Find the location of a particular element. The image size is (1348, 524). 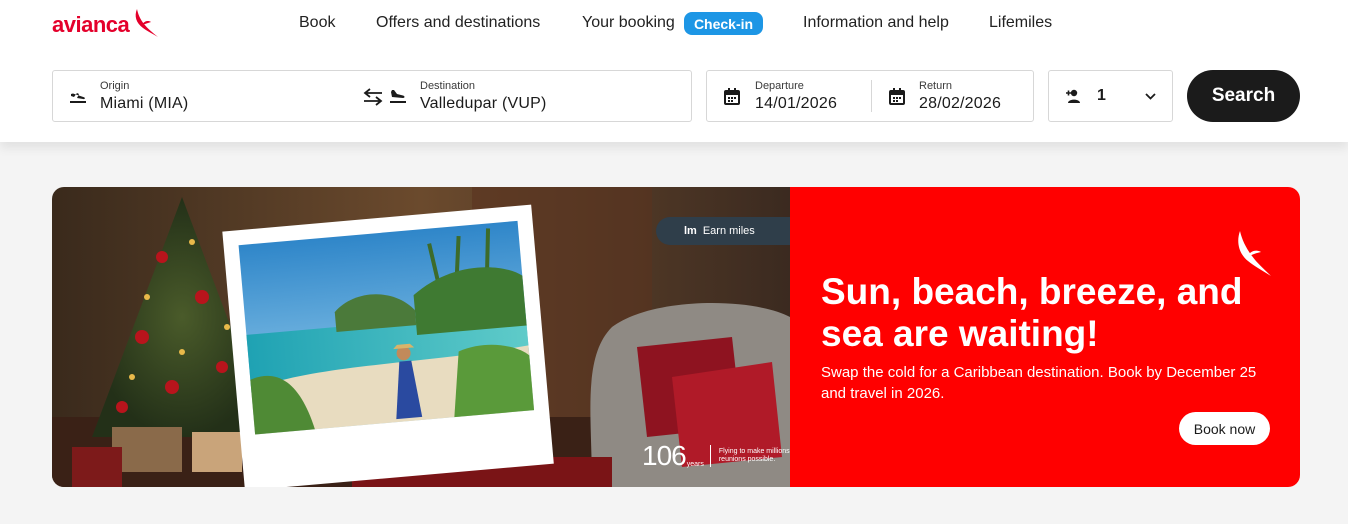

nav-label: Your booking is located at coordinates (628, 22).